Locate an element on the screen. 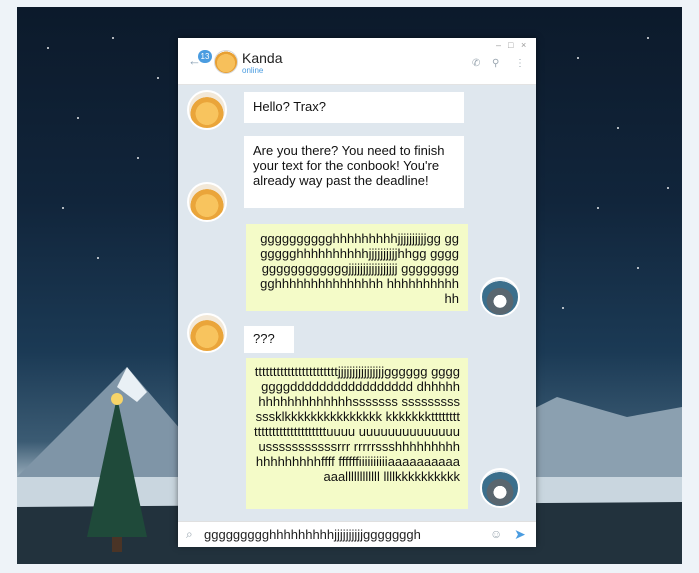  more-vert-icon: ⋮ is located at coordinates (520, 63).